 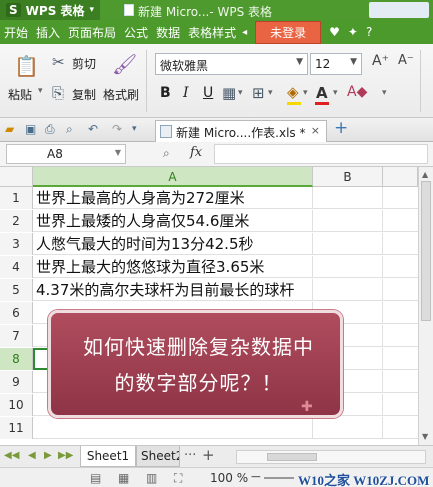 I want to click on paste-button-label: 粘贴, so click(x=20, y=94).